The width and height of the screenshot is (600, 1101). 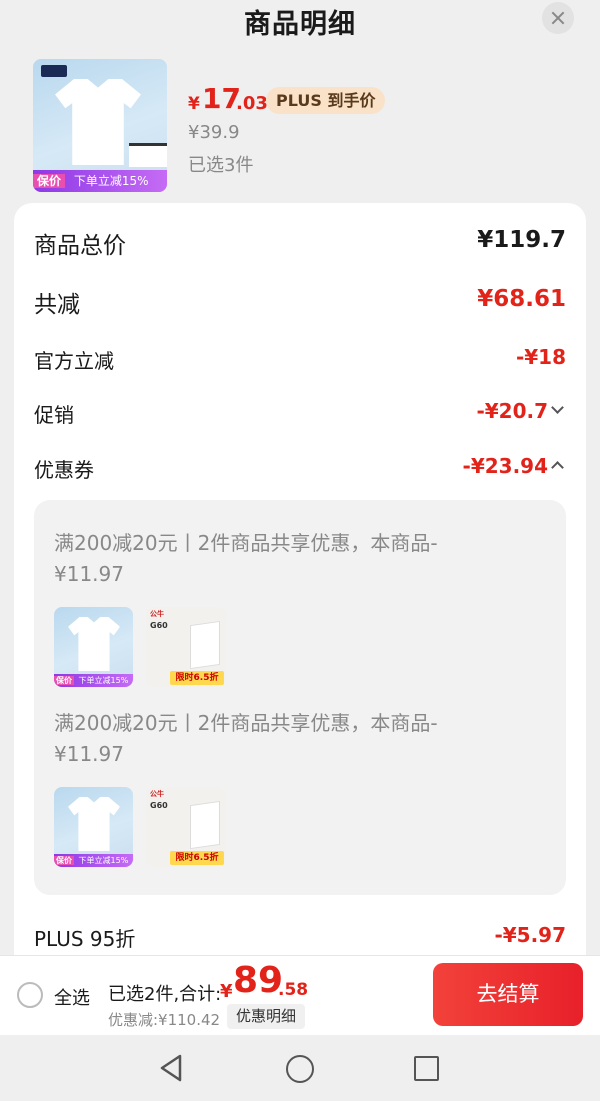 I want to click on select-all-checkbox, so click(x=30, y=995).